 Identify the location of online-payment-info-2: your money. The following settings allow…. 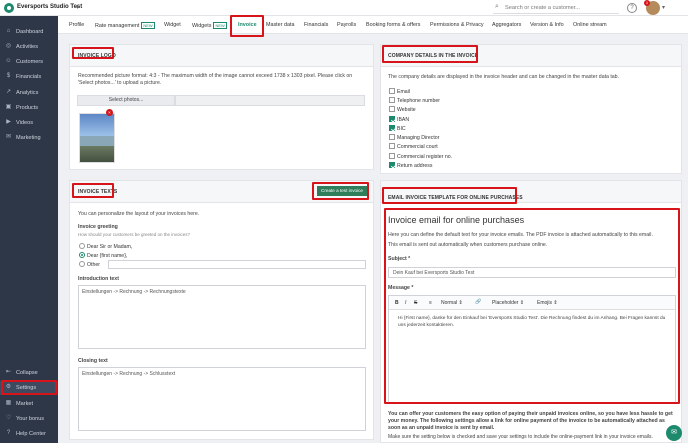
(526, 421).